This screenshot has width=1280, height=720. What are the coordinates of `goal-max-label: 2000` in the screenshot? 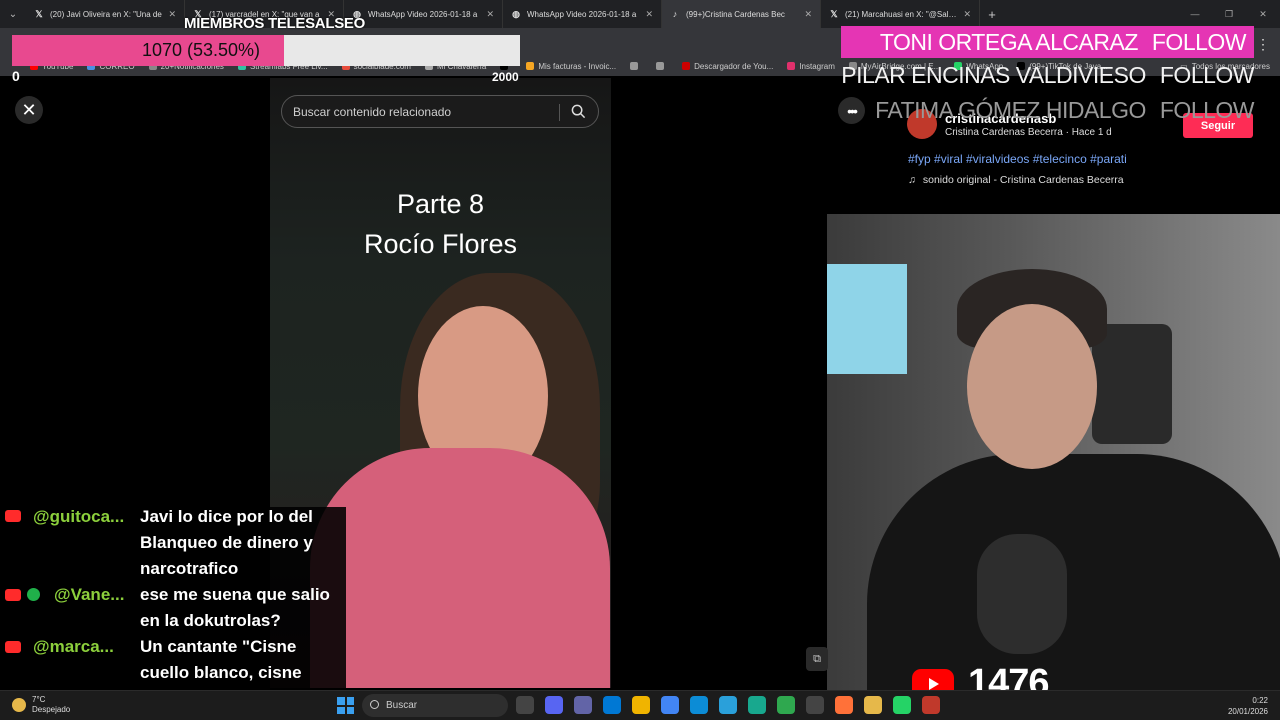 It's located at (505, 77).